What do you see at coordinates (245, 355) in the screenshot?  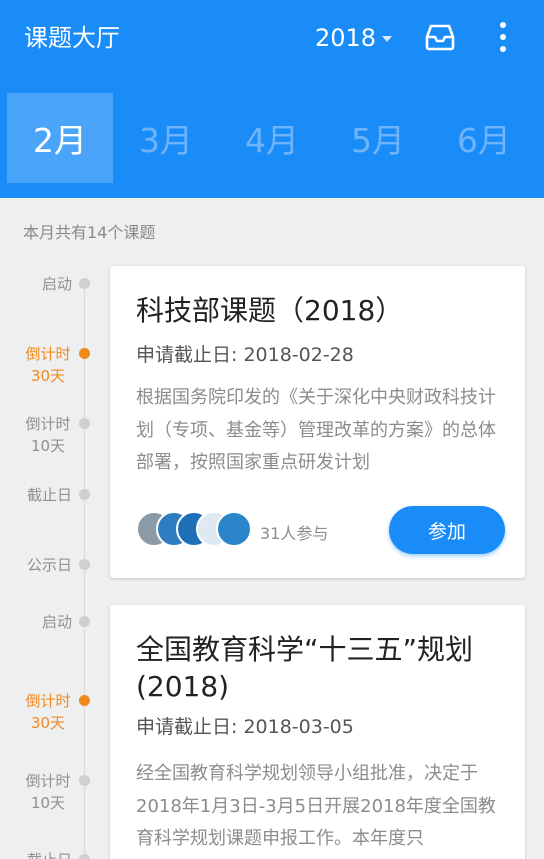 I see `project-deadline: 申请截止日: 2018-02-28` at bounding box center [245, 355].